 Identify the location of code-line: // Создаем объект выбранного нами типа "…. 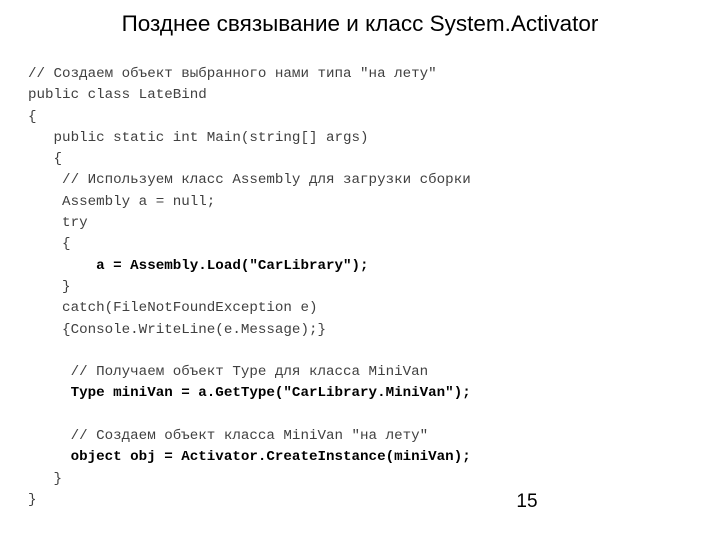
(232, 74).